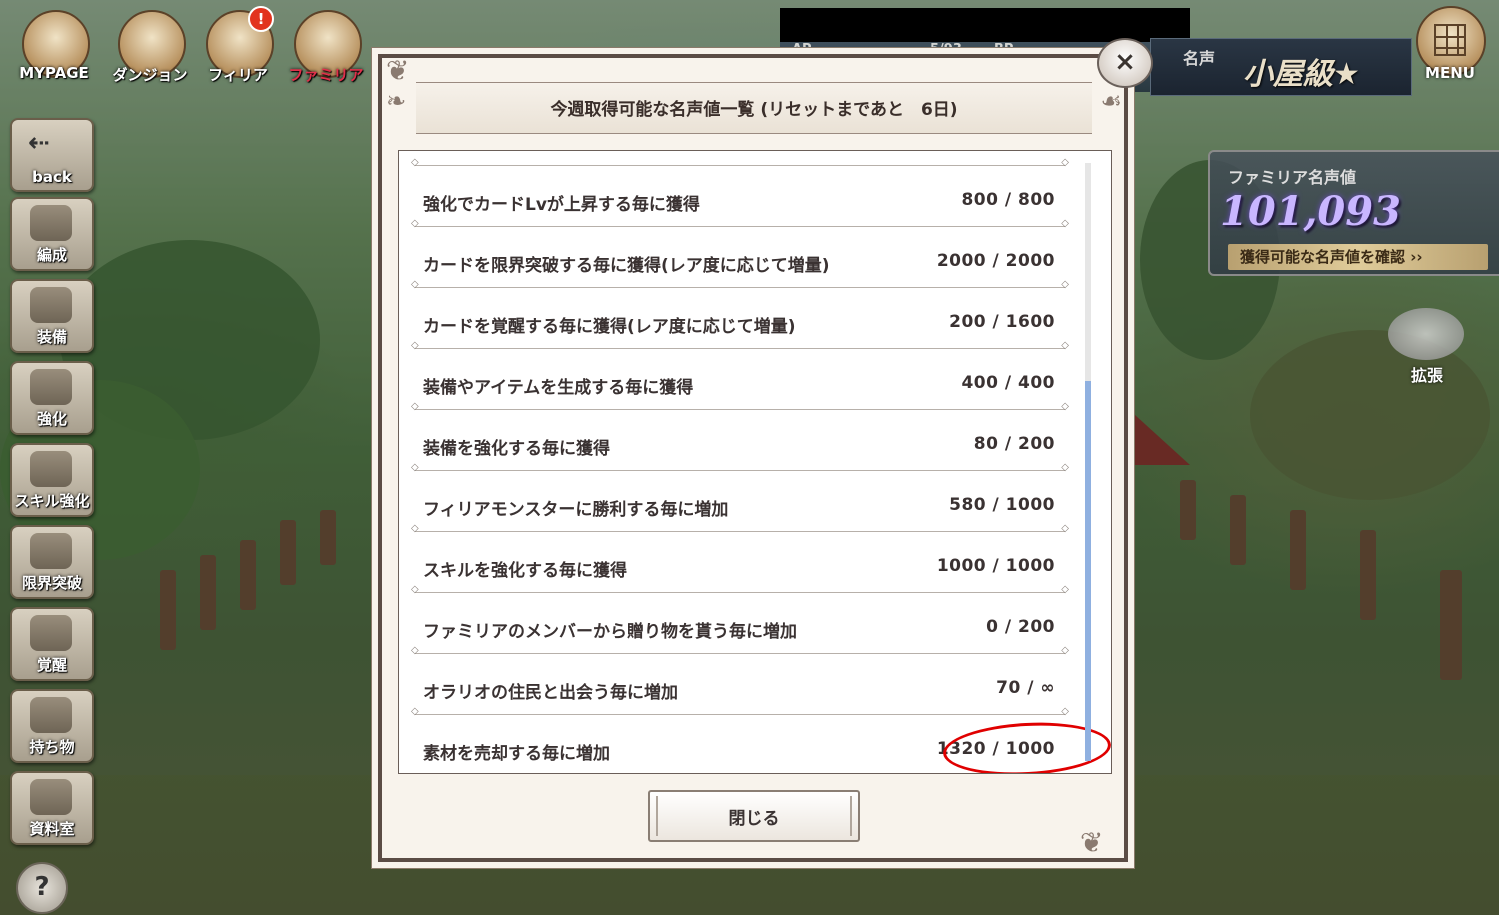 This screenshot has width=1499, height=915. I want to click on sidebar-item-equipment: 装備, so click(52, 316).